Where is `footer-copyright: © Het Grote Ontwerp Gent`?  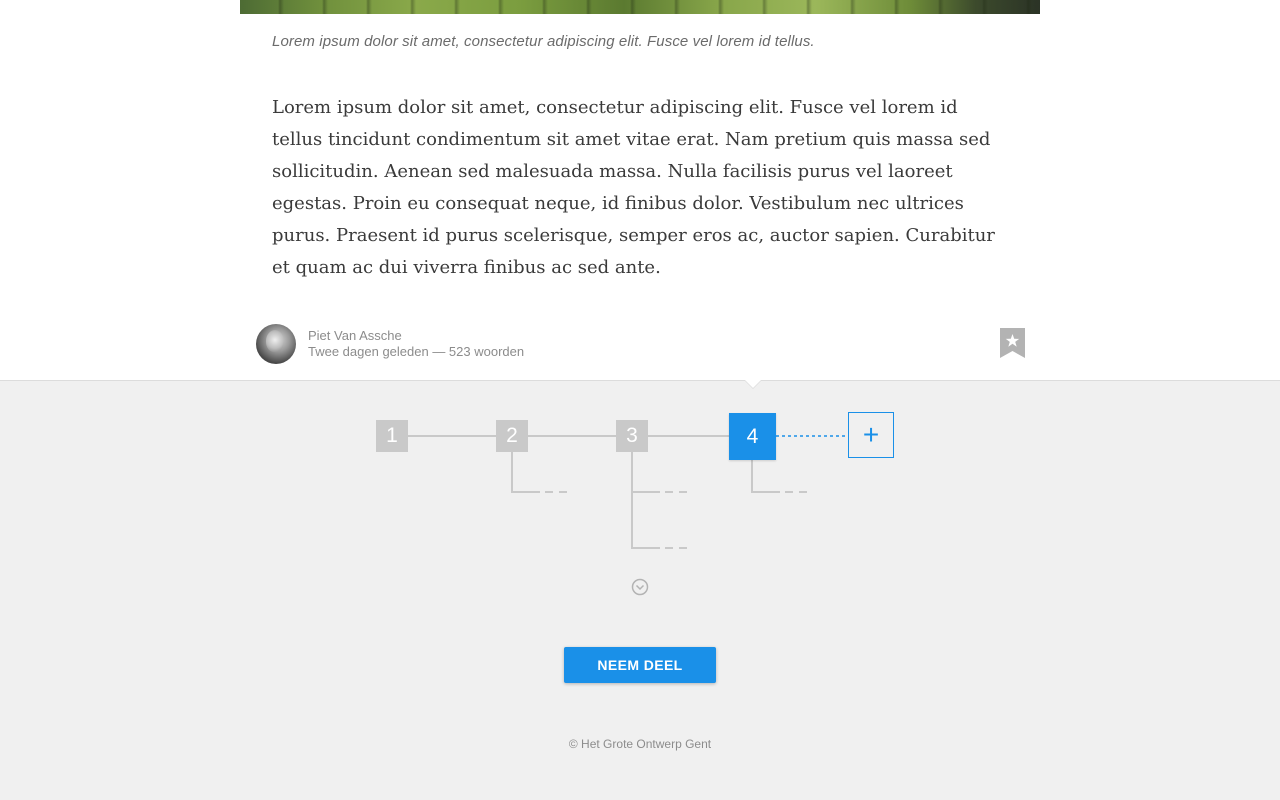
footer-copyright: © Het Grote Ontwerp Gent is located at coordinates (640, 744).